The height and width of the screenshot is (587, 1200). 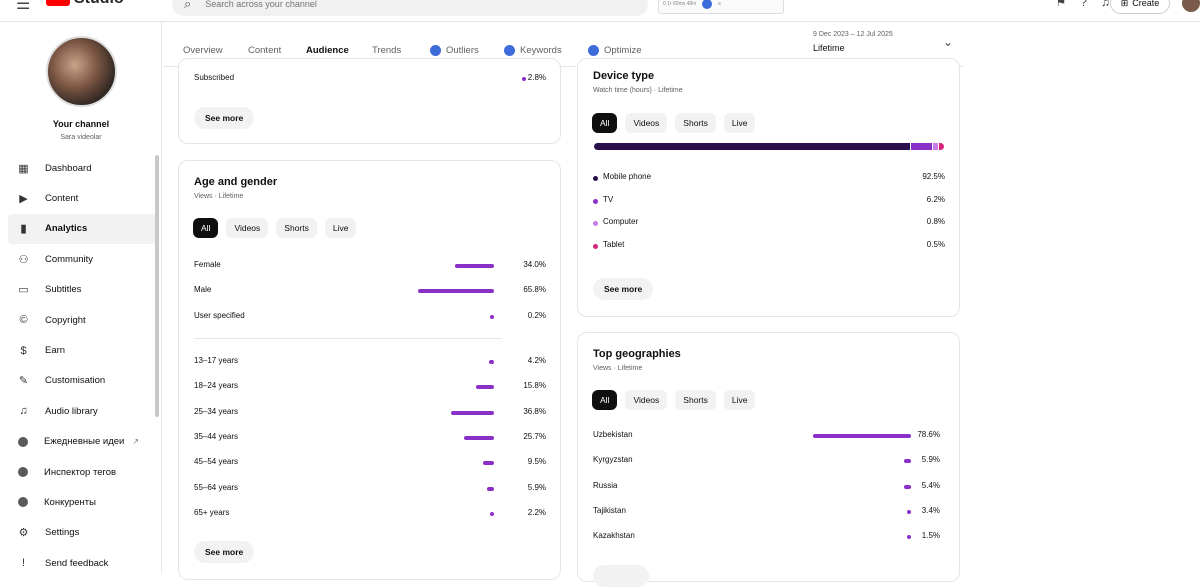 What do you see at coordinates (769, 437) in the screenshot?
I see `geography-row: Uzbekistan 78.6%` at bounding box center [769, 437].